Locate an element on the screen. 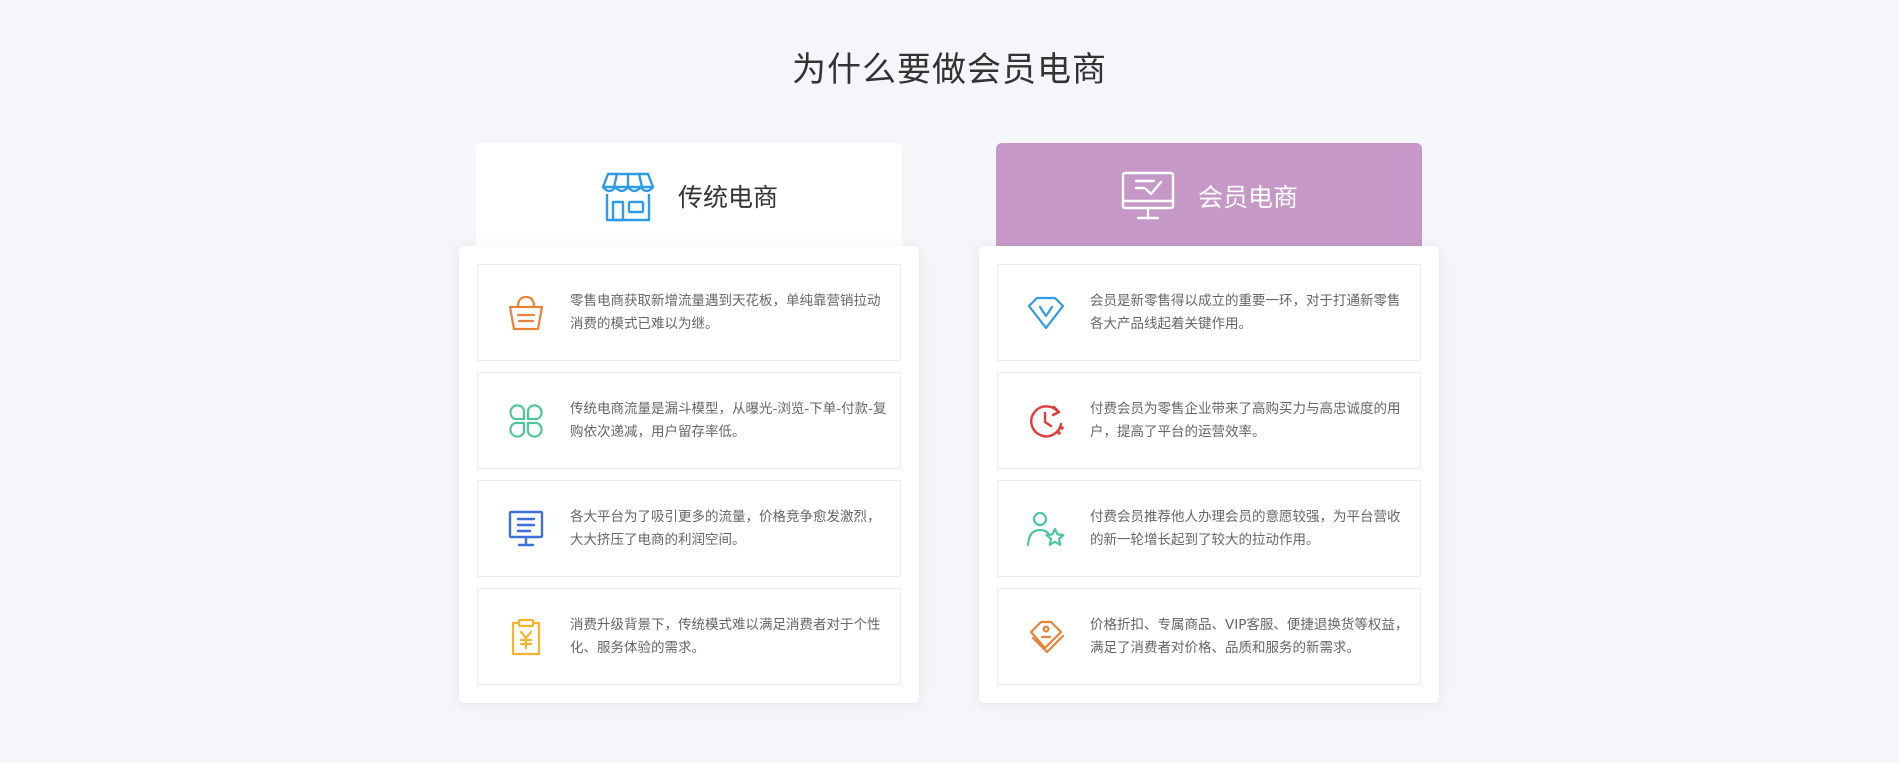 The image size is (1899, 763). shopping-basket-icon is located at coordinates (526, 313).